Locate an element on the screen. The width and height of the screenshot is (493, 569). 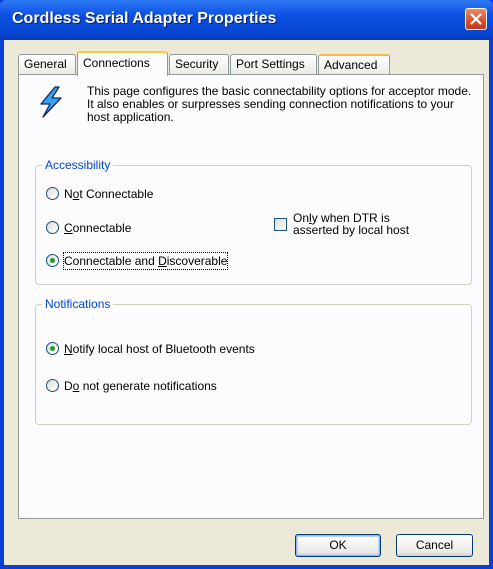
cancel-button: Cancel is located at coordinates (434, 545).